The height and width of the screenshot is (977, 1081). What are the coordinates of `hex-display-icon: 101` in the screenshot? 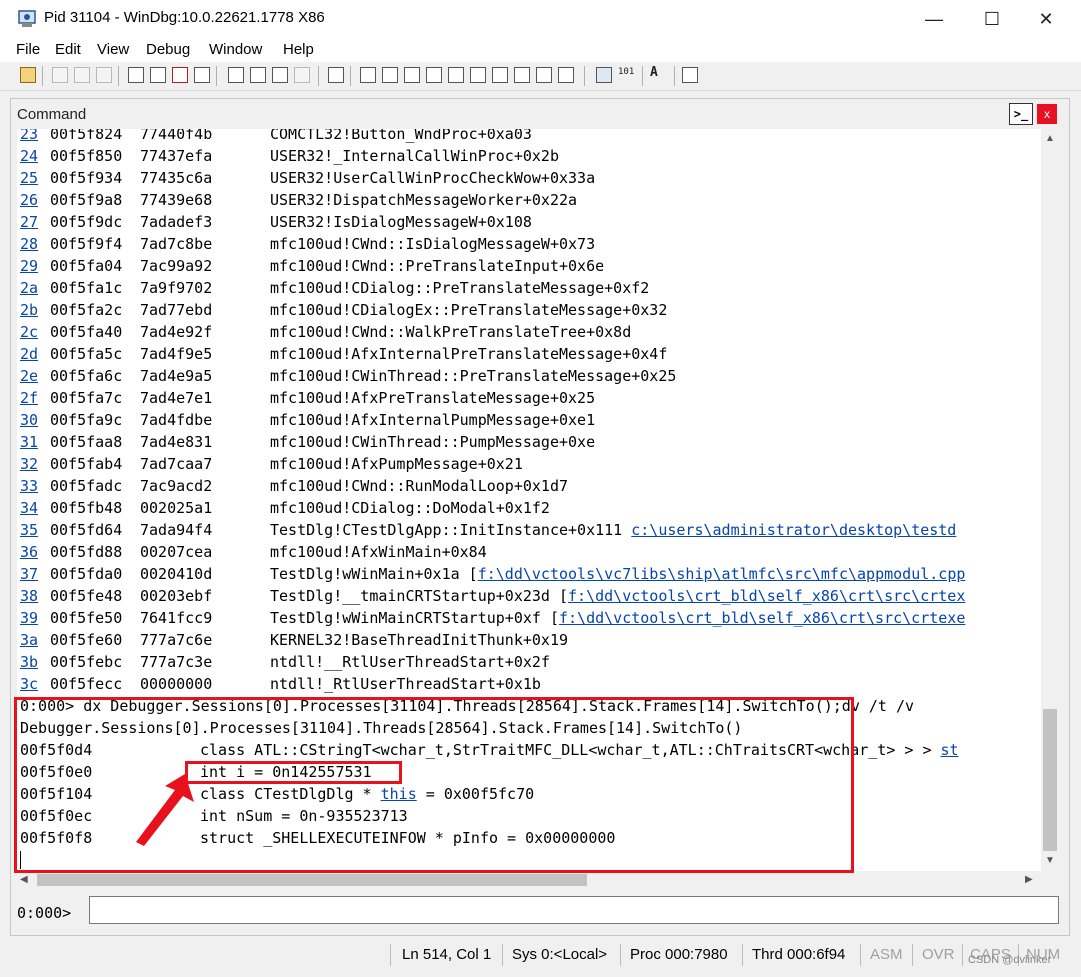 It's located at (626, 72).